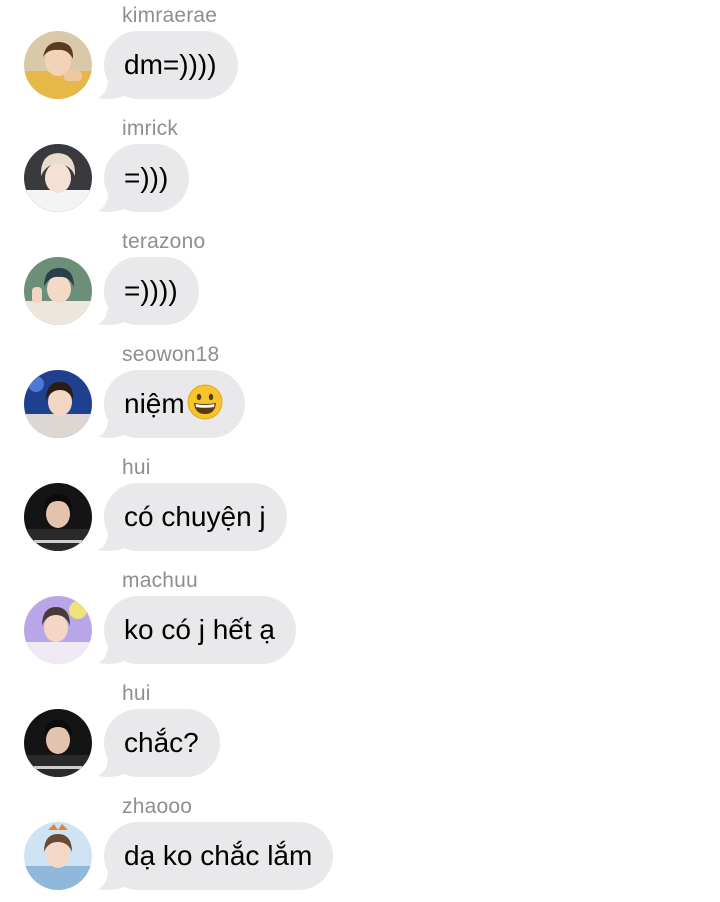  I want to click on grinning-face-emoji, so click(205, 402).